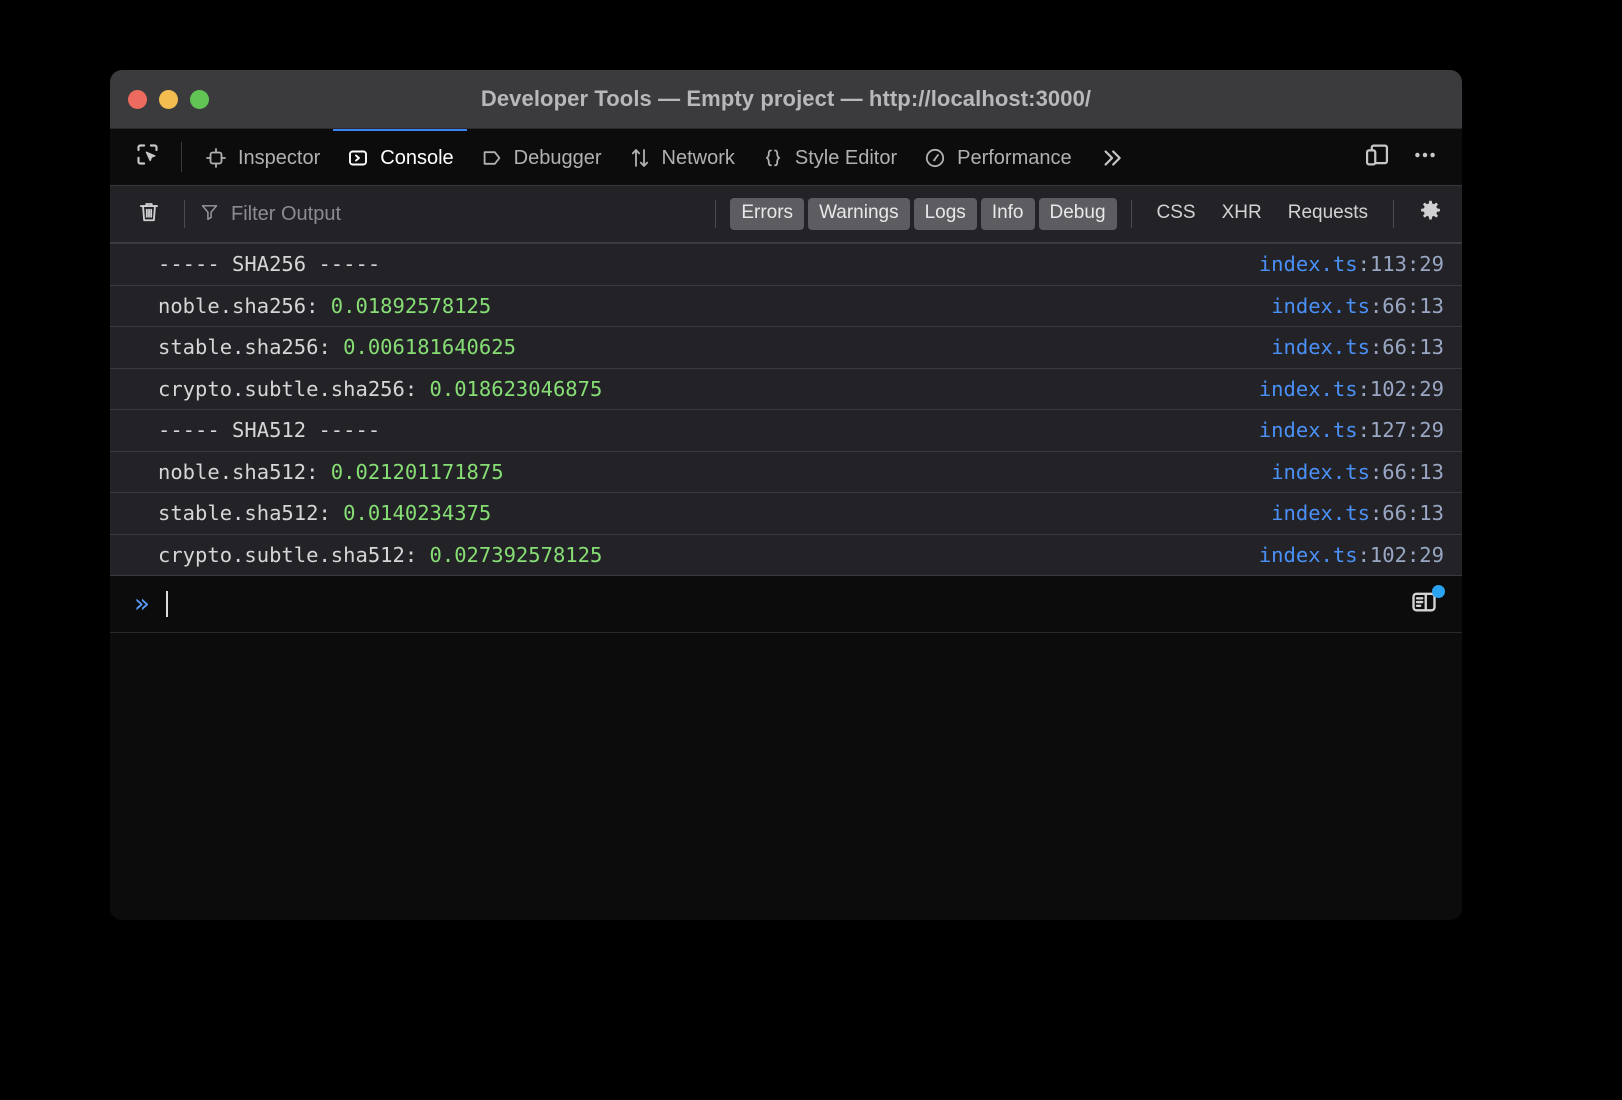  What do you see at coordinates (142, 604) in the screenshot?
I see `console-prompt-icon: »` at bounding box center [142, 604].